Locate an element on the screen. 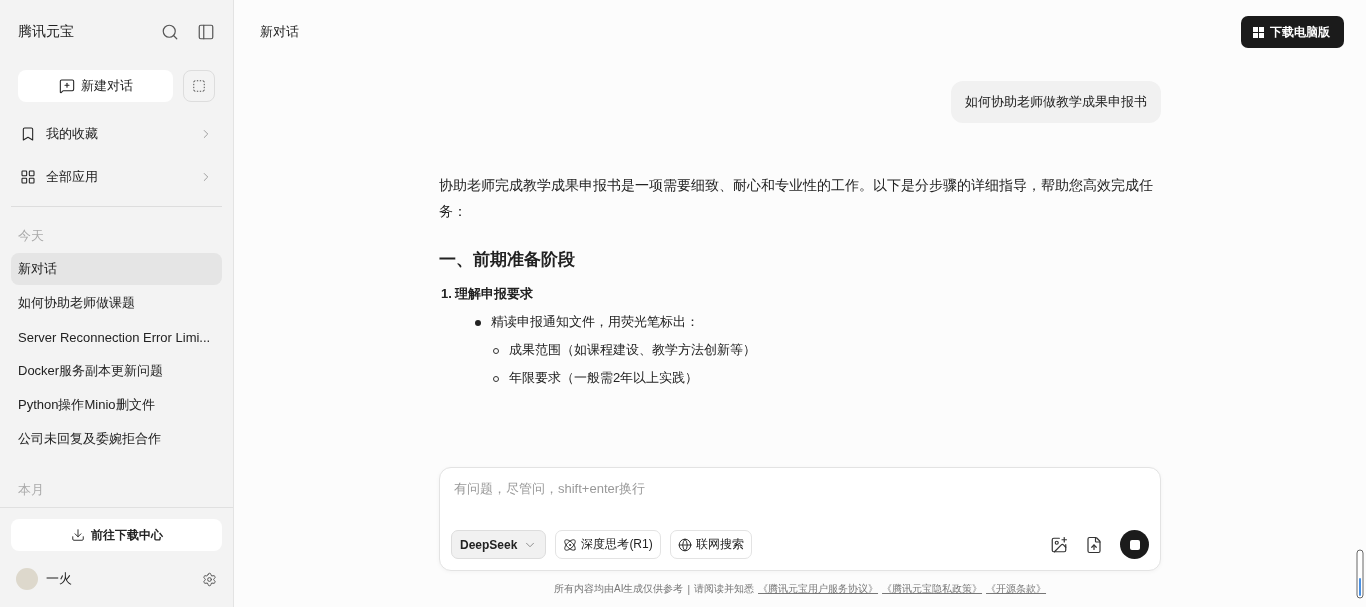 The width and height of the screenshot is (1366, 607). search-button is located at coordinates (170, 32).